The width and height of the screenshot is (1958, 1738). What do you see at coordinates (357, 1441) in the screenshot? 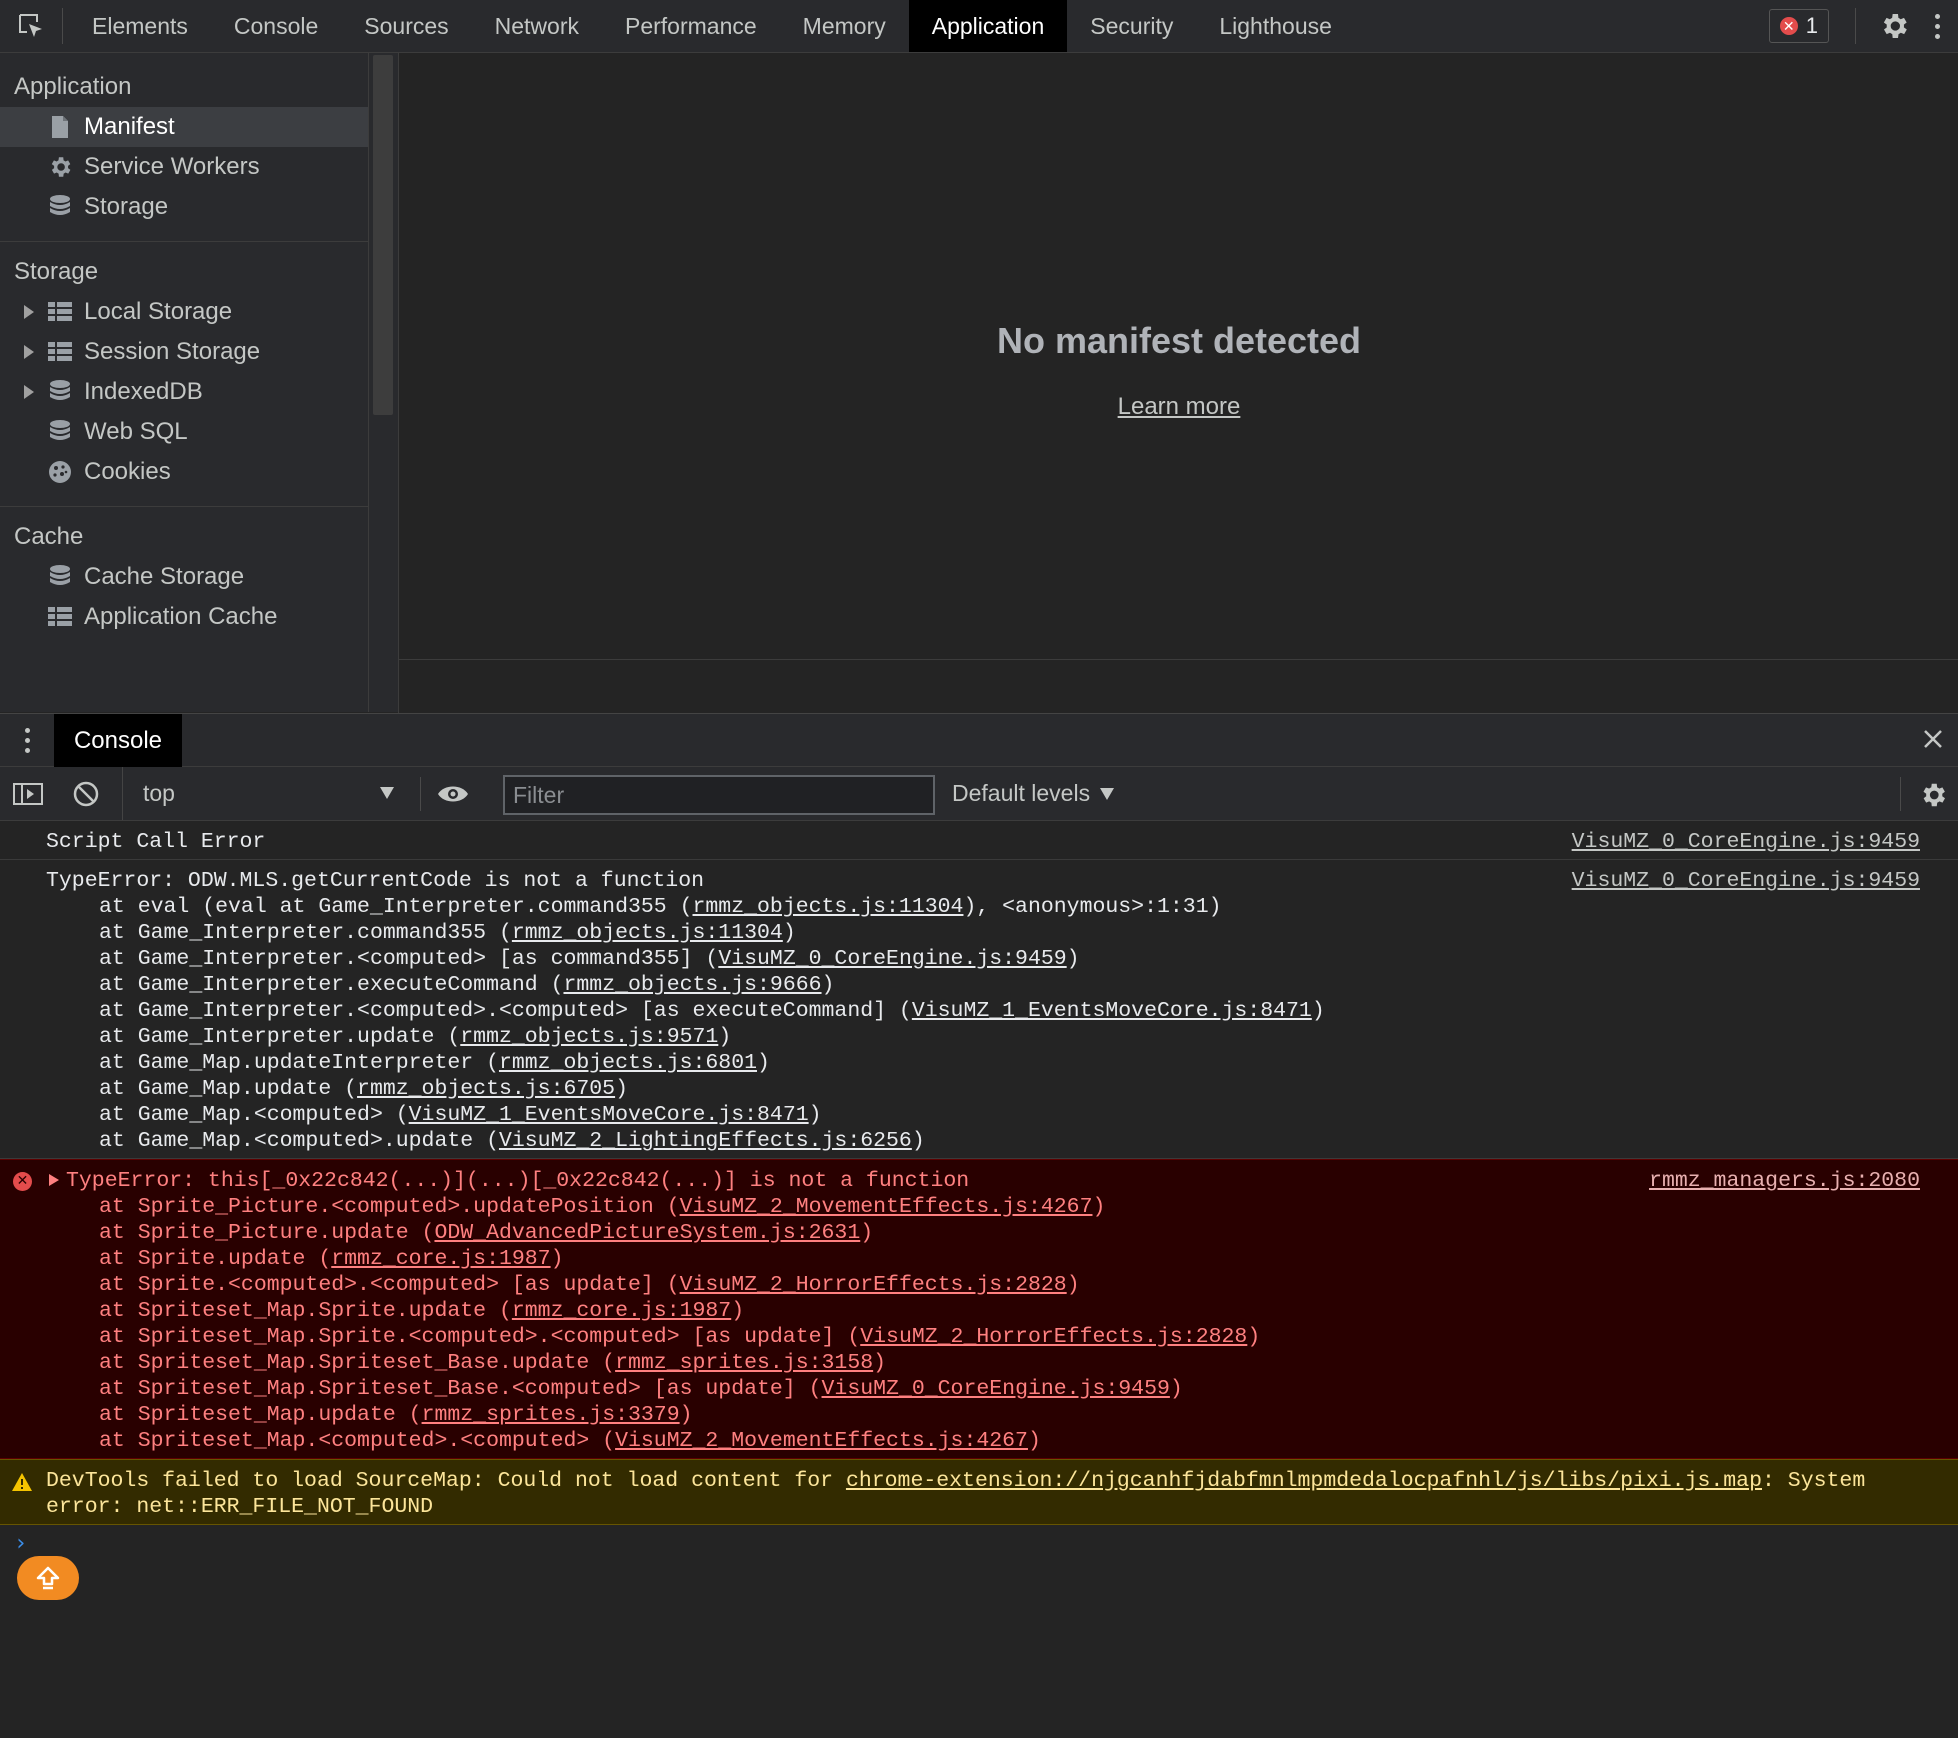
I see `text-segment: at Spriteset_Map.<computed>.<computed> (` at bounding box center [357, 1441].